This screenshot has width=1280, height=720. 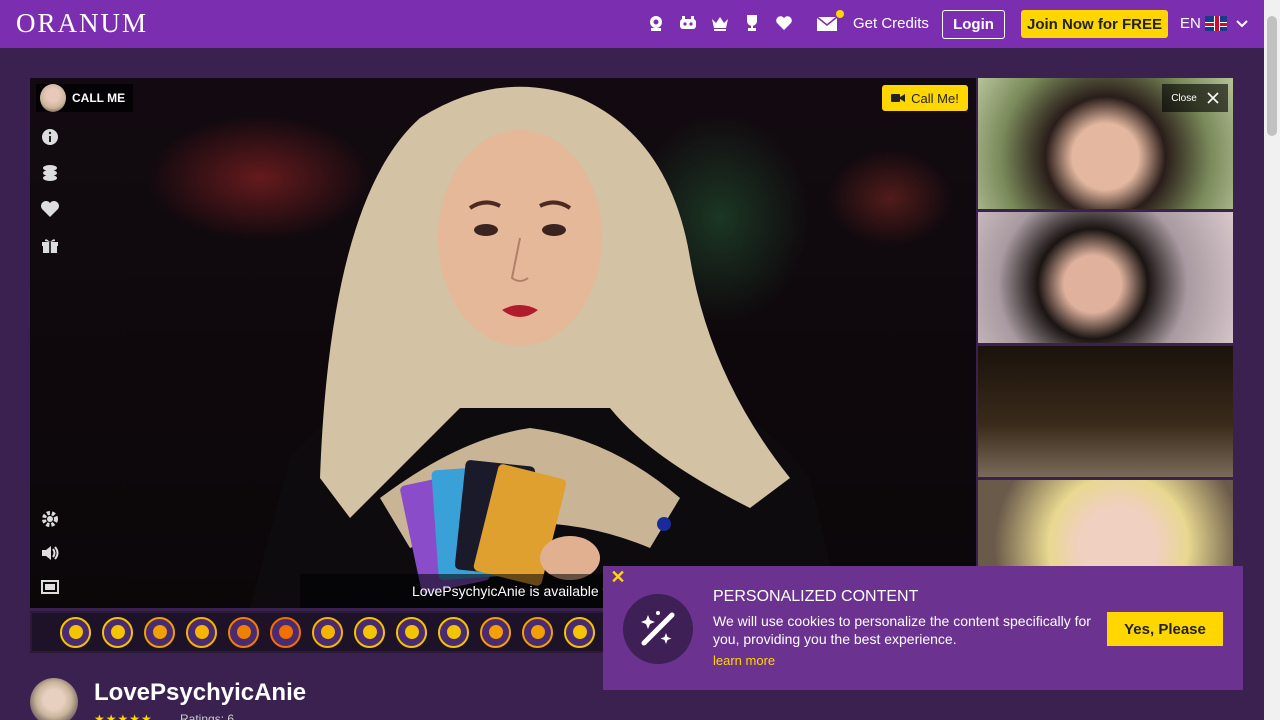 I want to click on cookie-close-button: ✕, so click(x=618, y=577).